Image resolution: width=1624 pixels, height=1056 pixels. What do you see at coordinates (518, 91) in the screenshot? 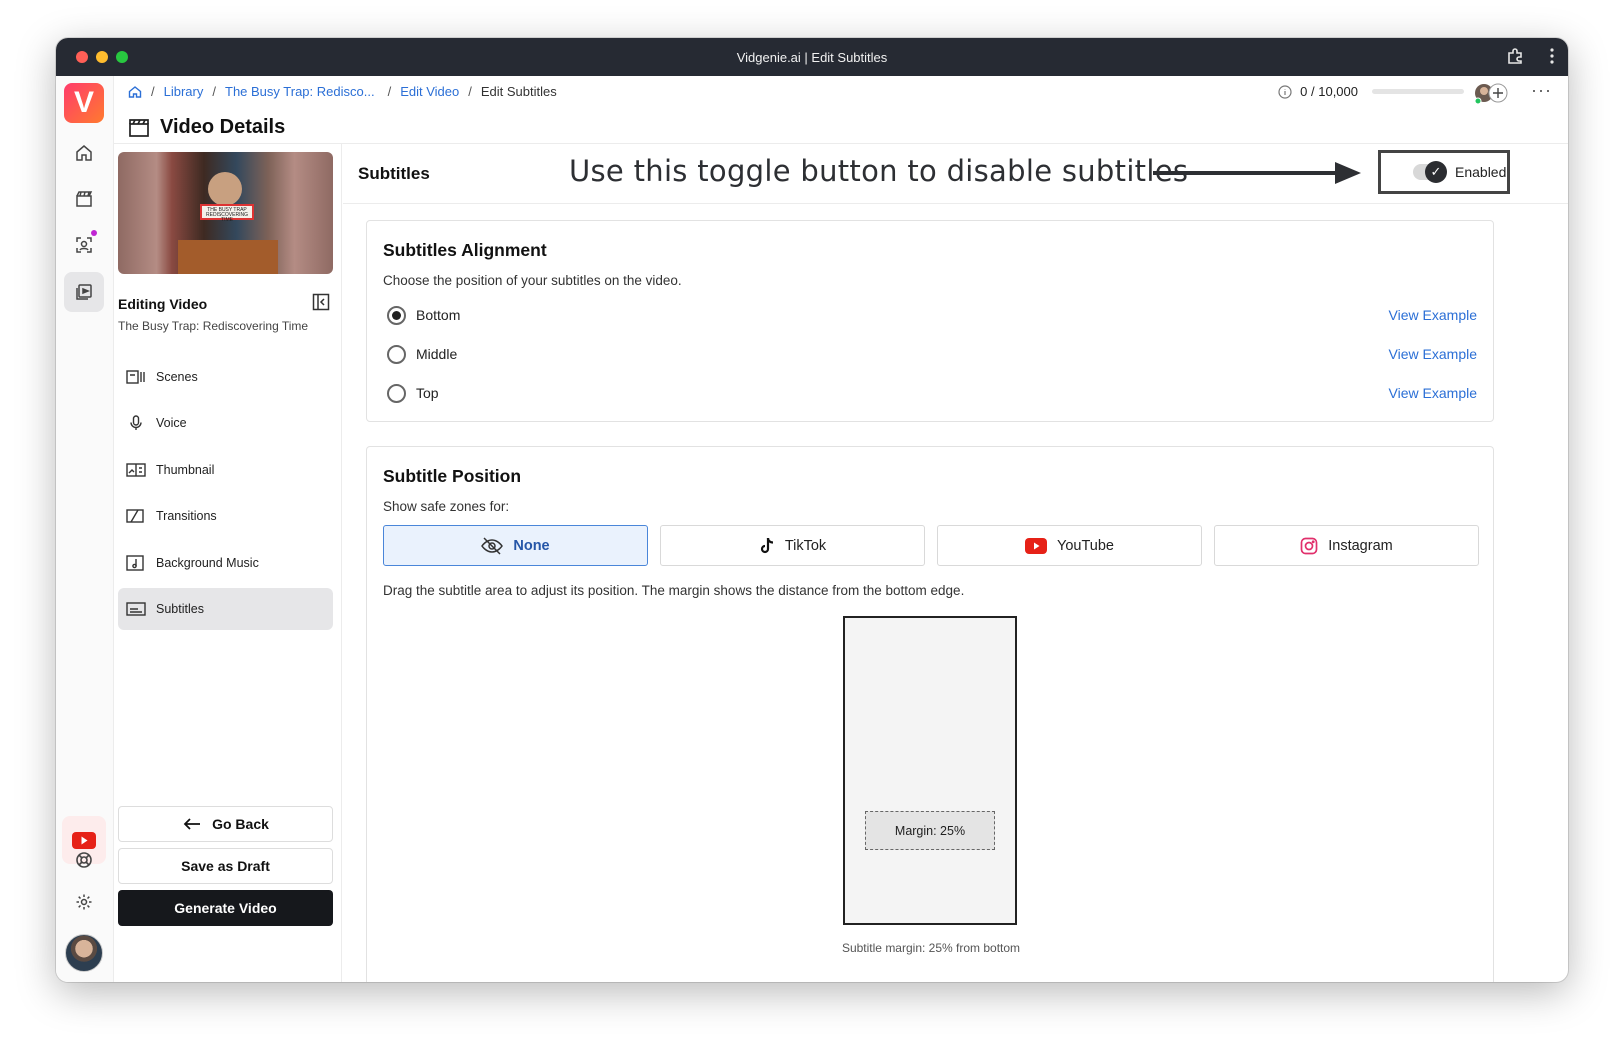
I see `breadcrumb-current: Edit Subtitles` at bounding box center [518, 91].